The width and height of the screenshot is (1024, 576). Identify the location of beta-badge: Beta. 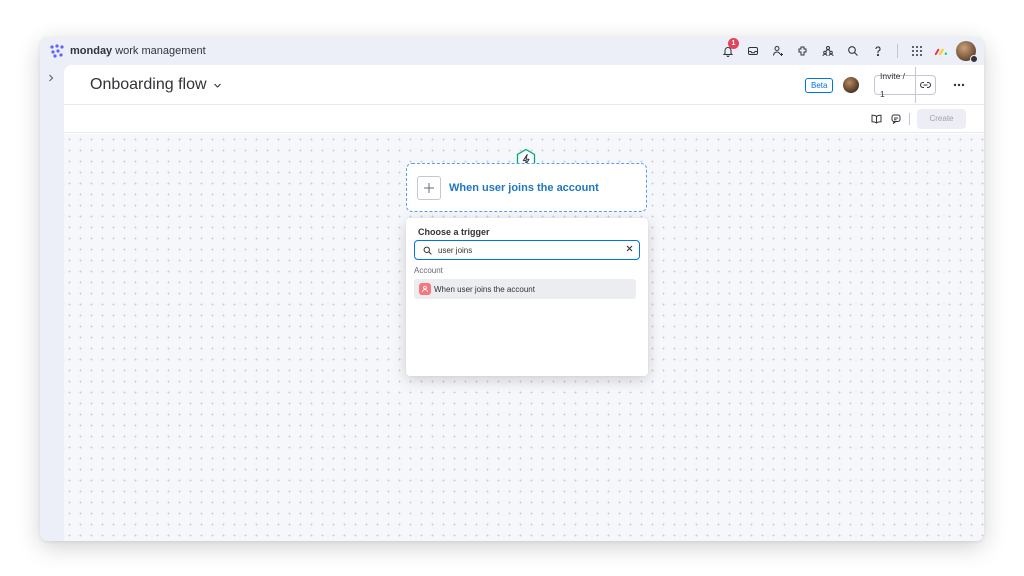
(819, 85).